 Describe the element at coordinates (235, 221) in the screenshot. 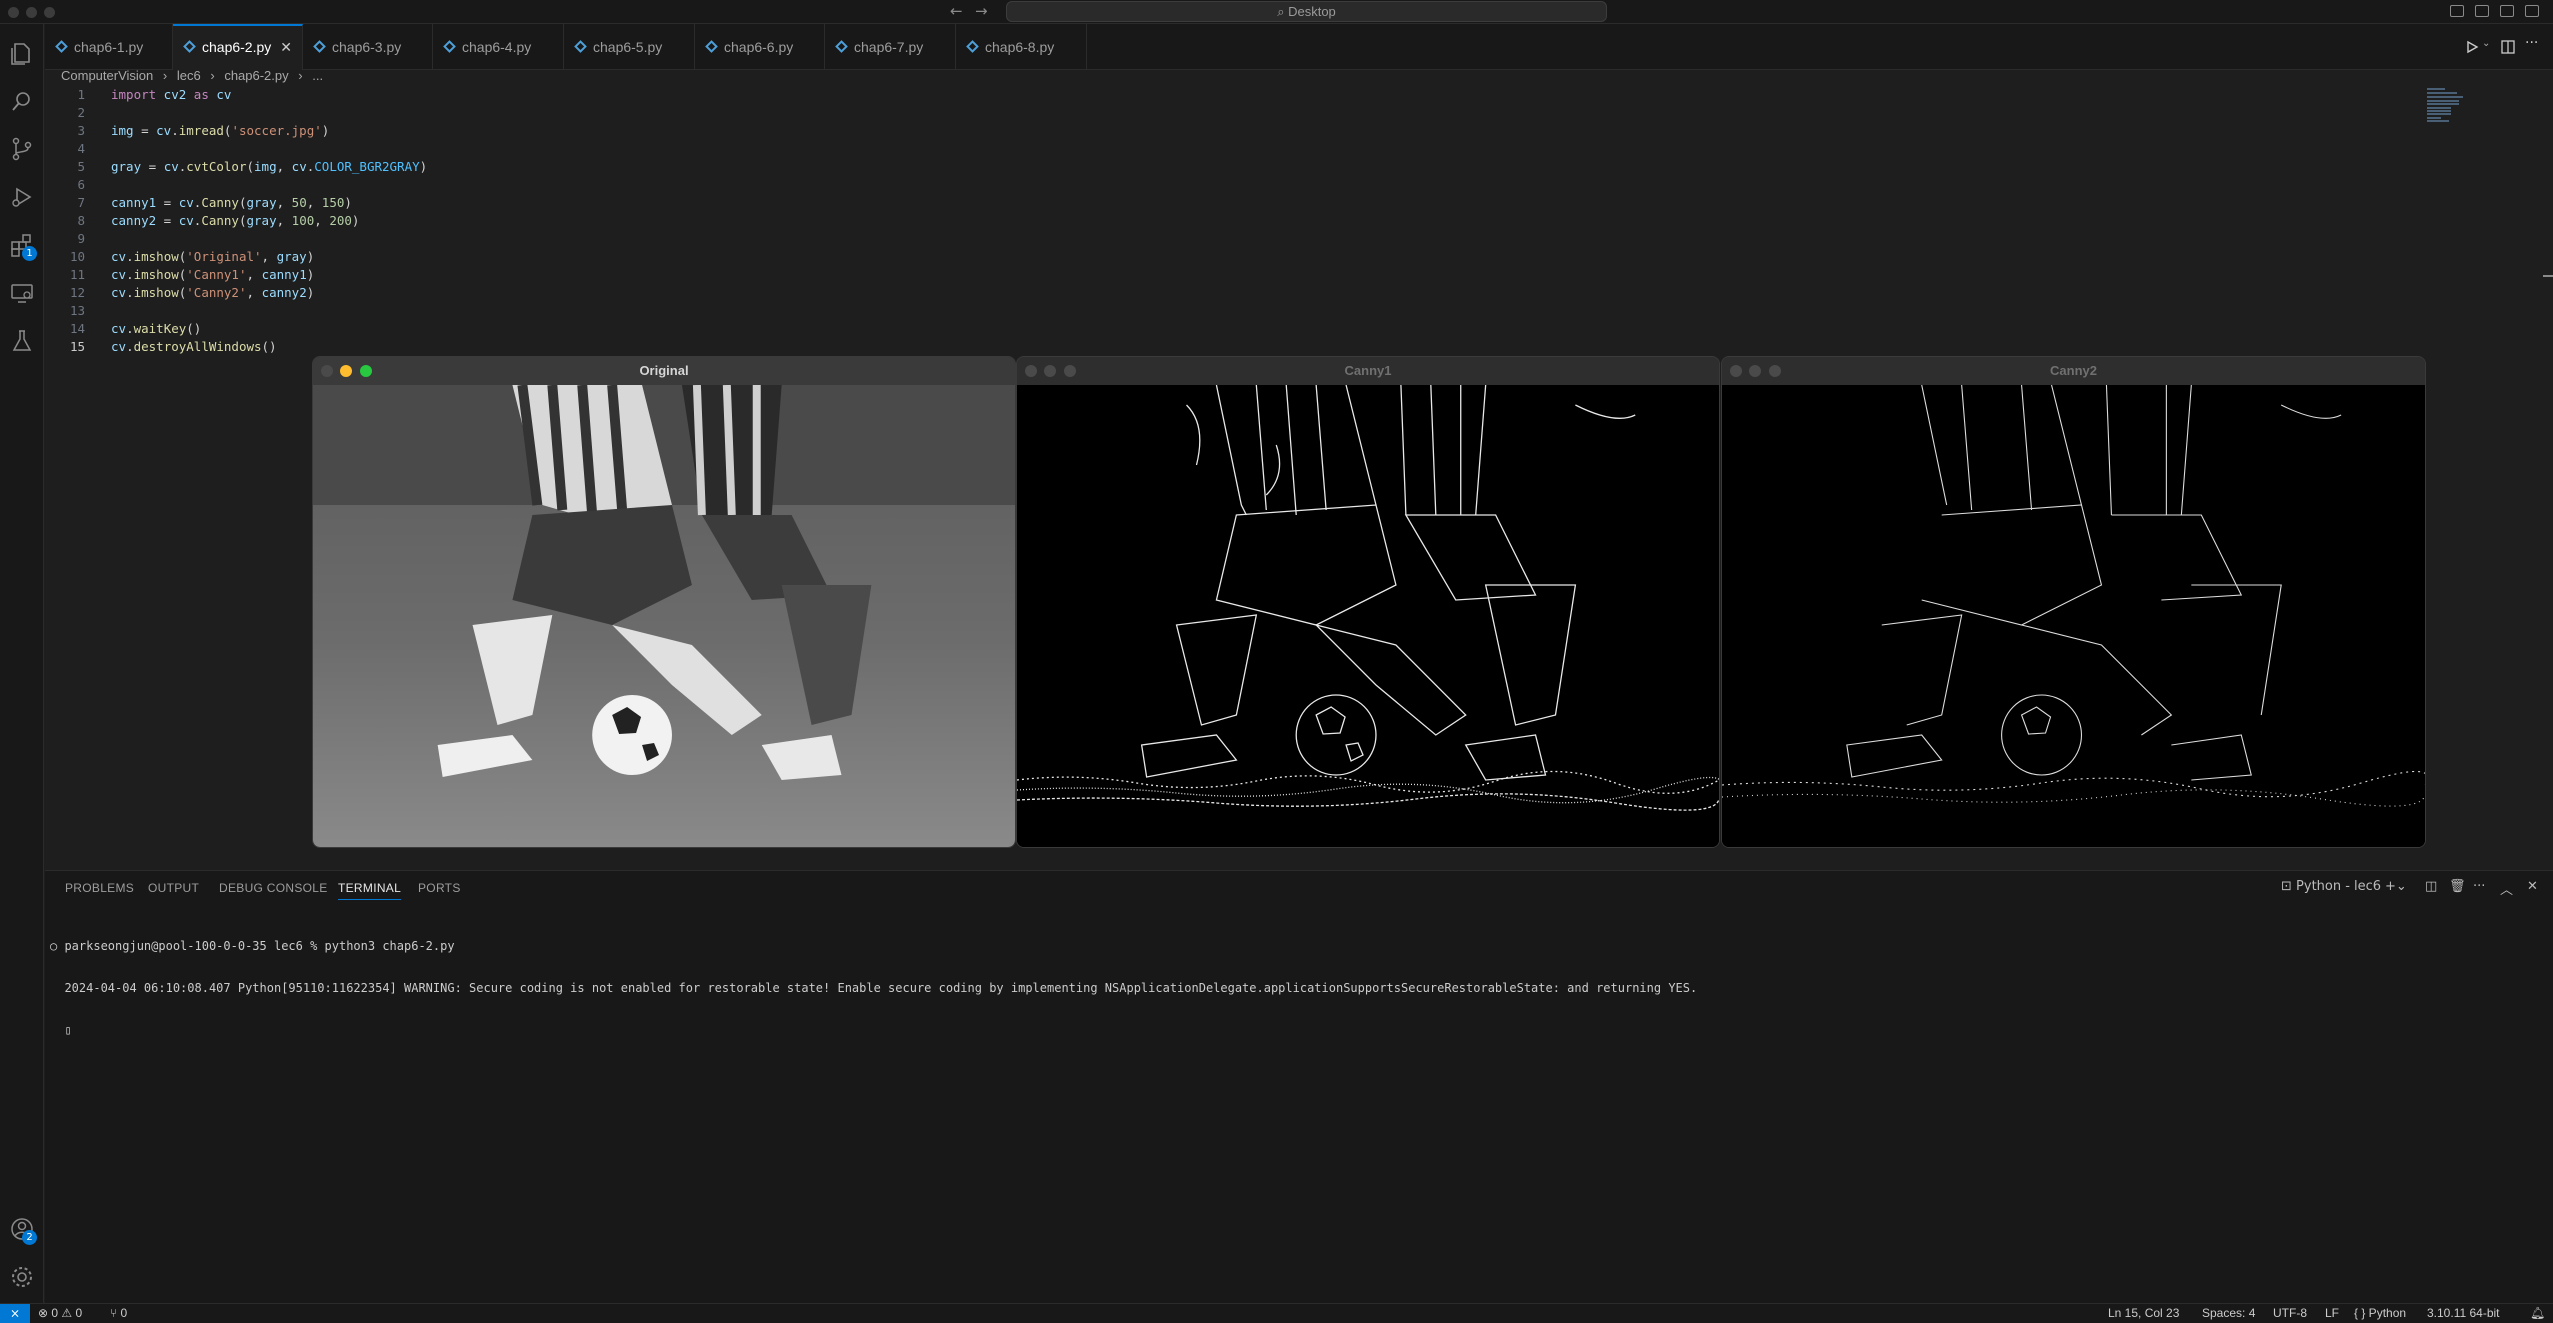

I see `code-line-8: canny2 = cv.Canny(gray, 100, 200)` at that location.